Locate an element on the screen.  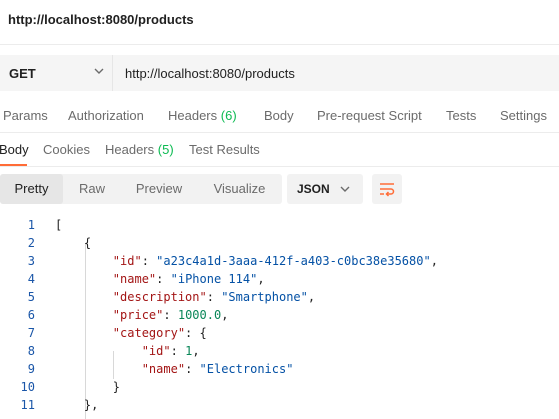
line-number: 8 is located at coordinates (31, 351).